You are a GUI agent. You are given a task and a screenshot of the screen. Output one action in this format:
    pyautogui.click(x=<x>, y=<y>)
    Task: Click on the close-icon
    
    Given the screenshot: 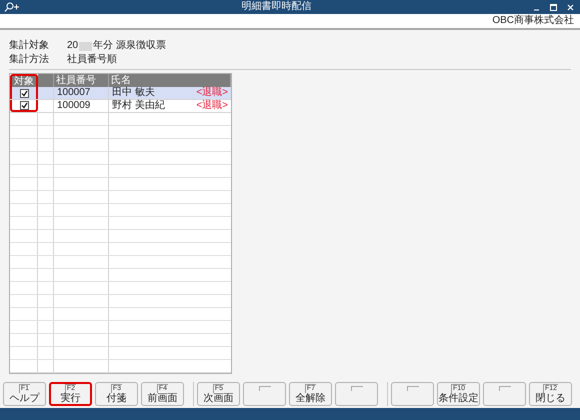 What is the action you would take?
    pyautogui.click(x=570, y=7)
    